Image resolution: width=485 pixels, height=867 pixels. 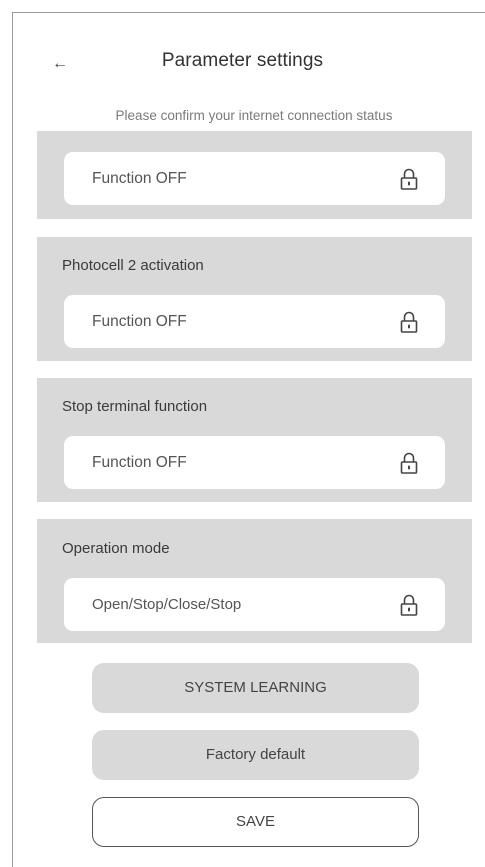 I want to click on setting-label: Operation mode, so click(x=116, y=548).